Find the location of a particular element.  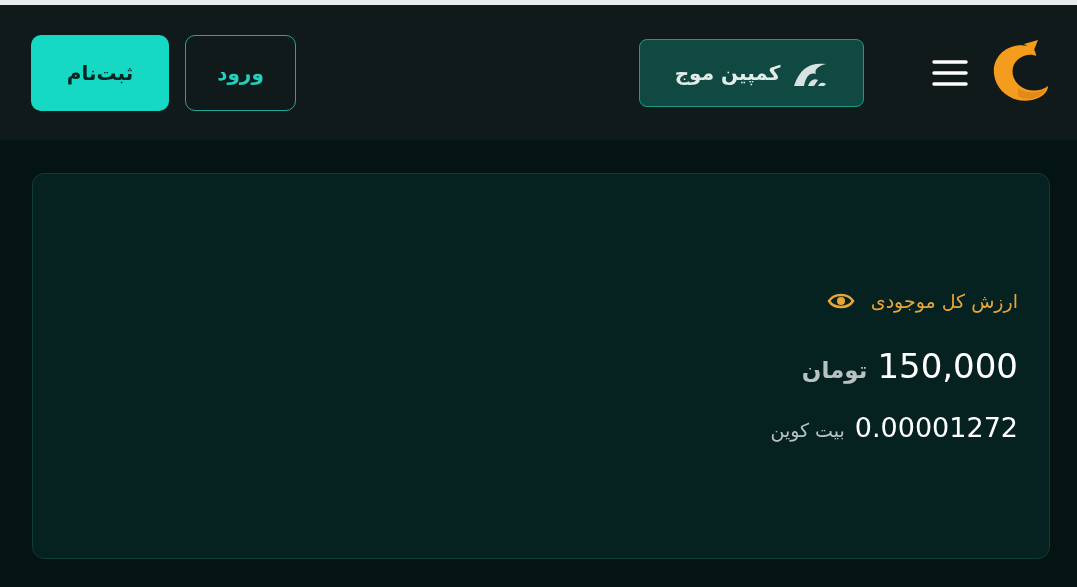

crypto-unit: بیت کوین is located at coordinates (807, 429).